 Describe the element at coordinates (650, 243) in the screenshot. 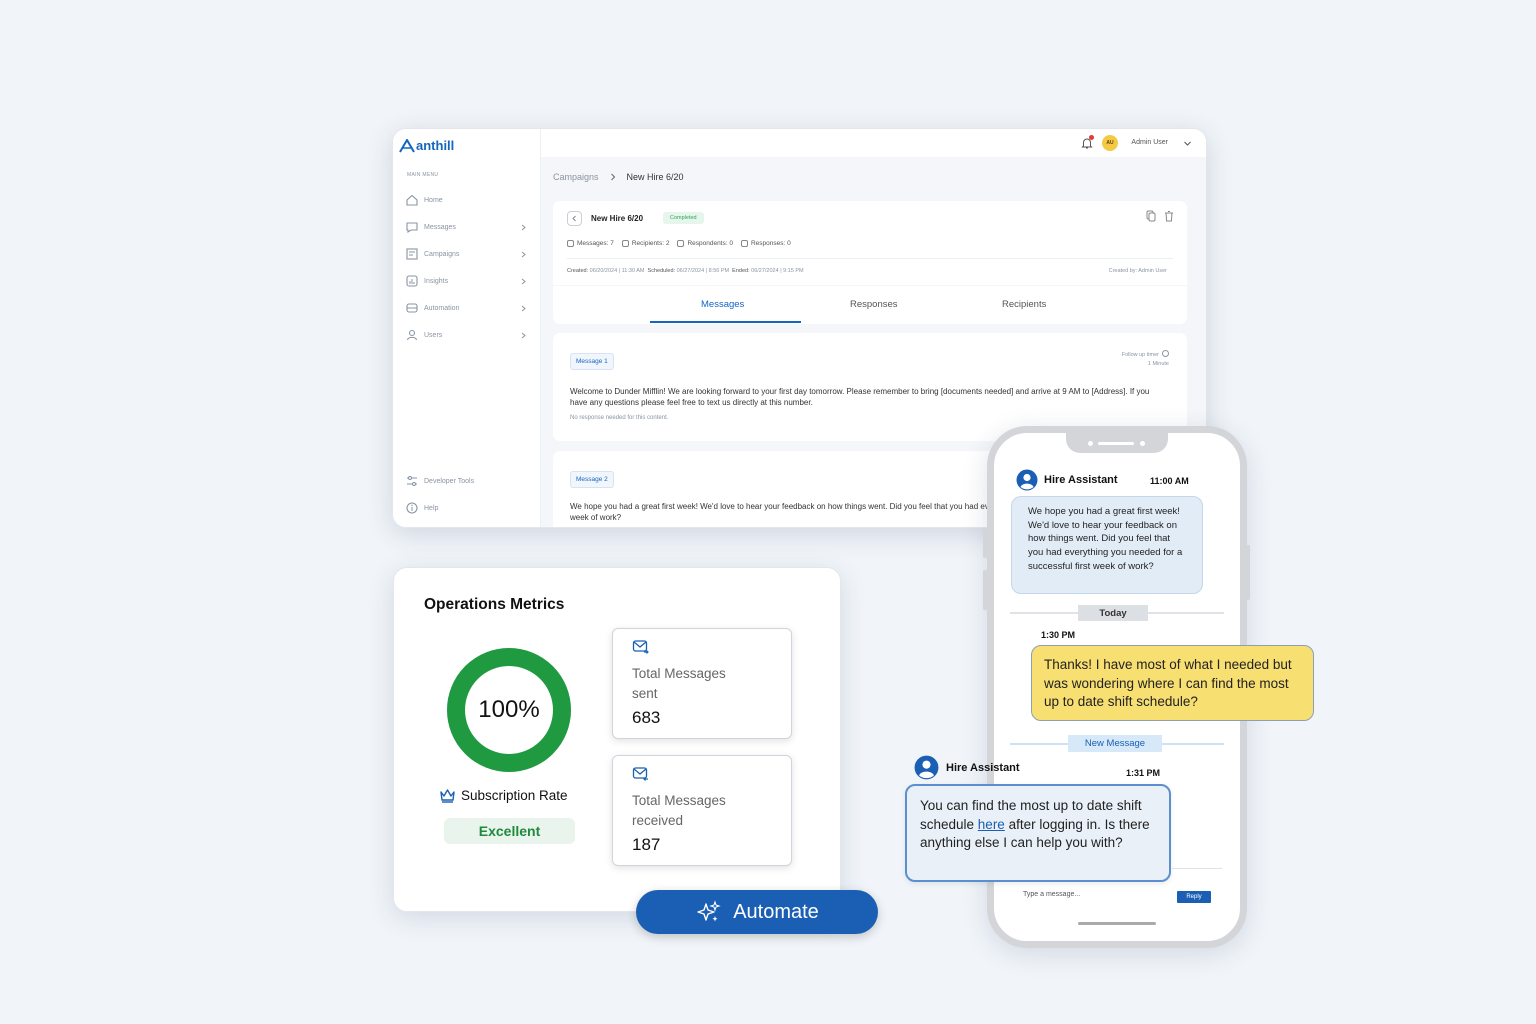

I see `stat-recipients-text: Recipients: 2` at that location.